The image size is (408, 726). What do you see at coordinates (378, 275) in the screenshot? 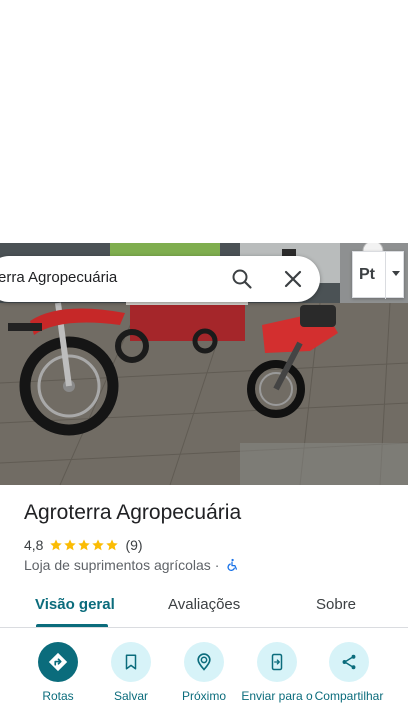
I see `language-selector: Pt` at bounding box center [378, 275].